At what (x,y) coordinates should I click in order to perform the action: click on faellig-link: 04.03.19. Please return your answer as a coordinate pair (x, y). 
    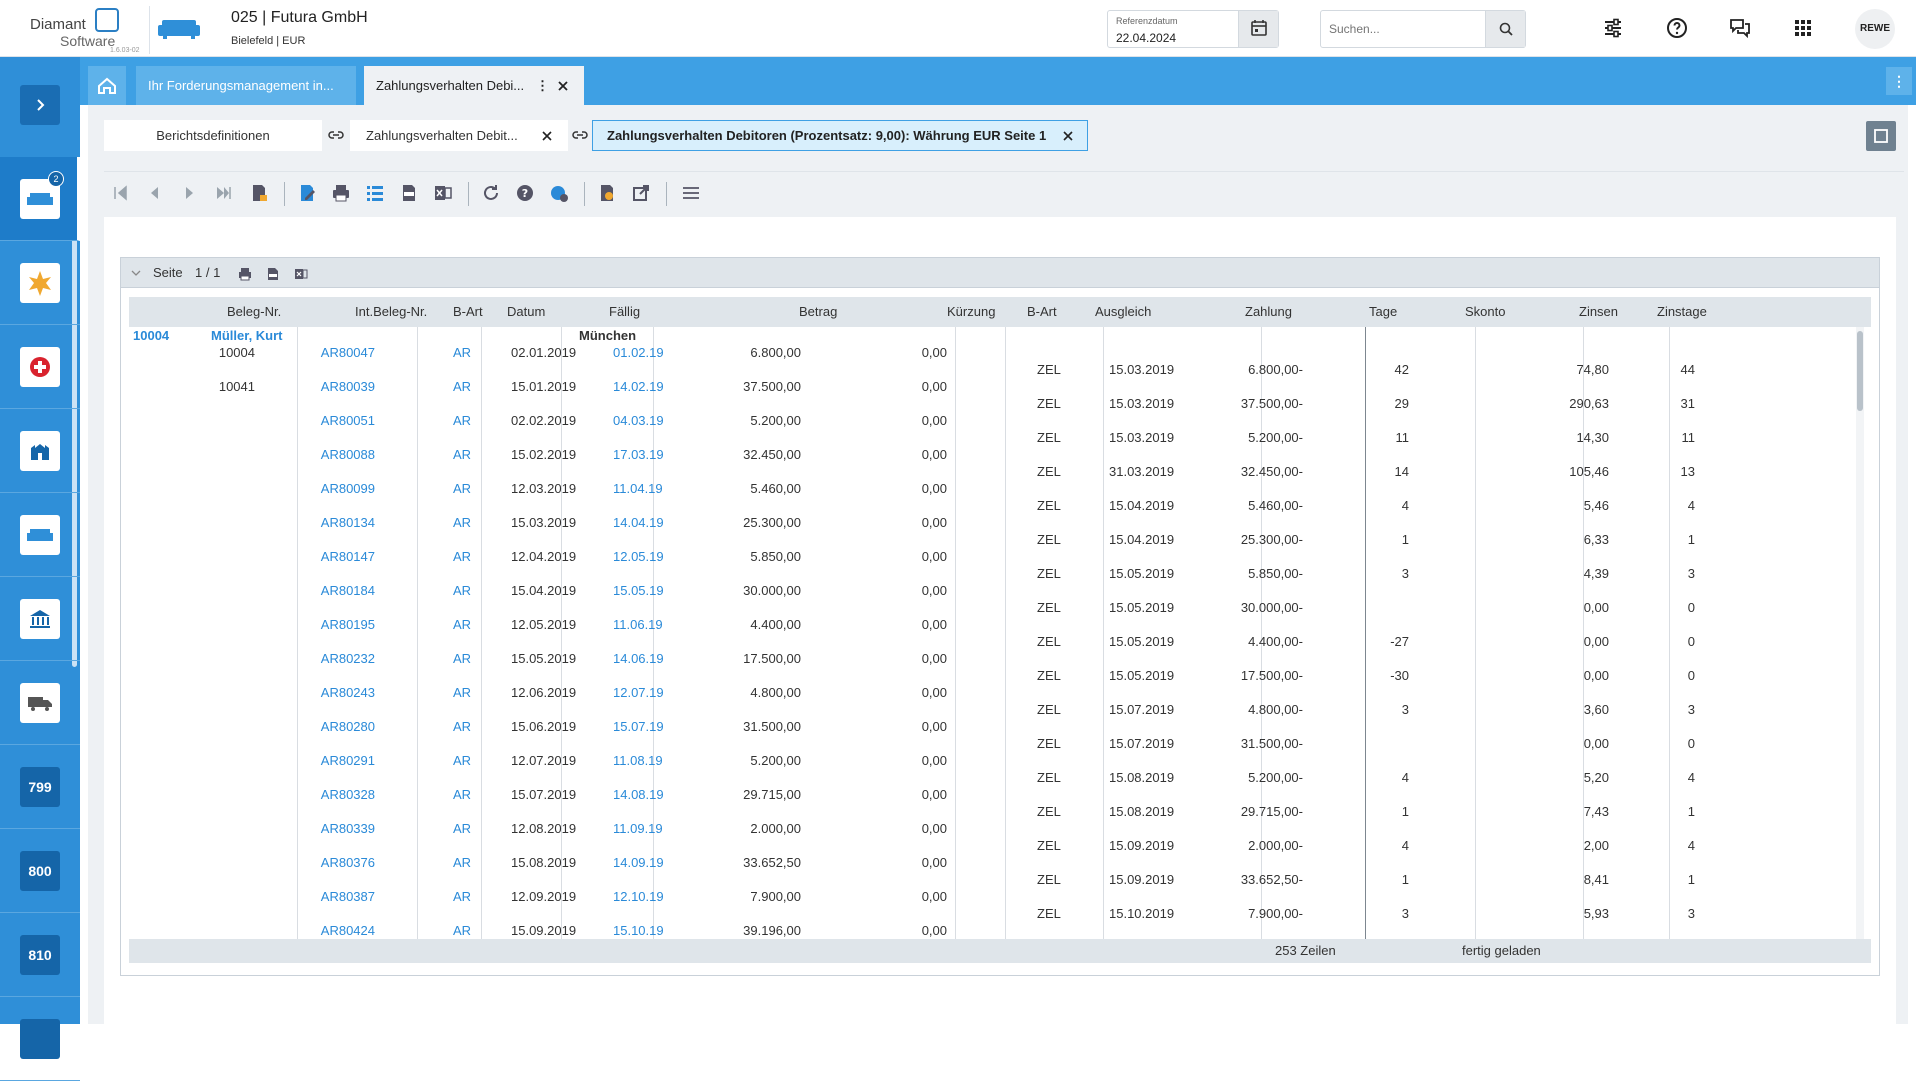
    Looking at the image, I should click on (638, 420).